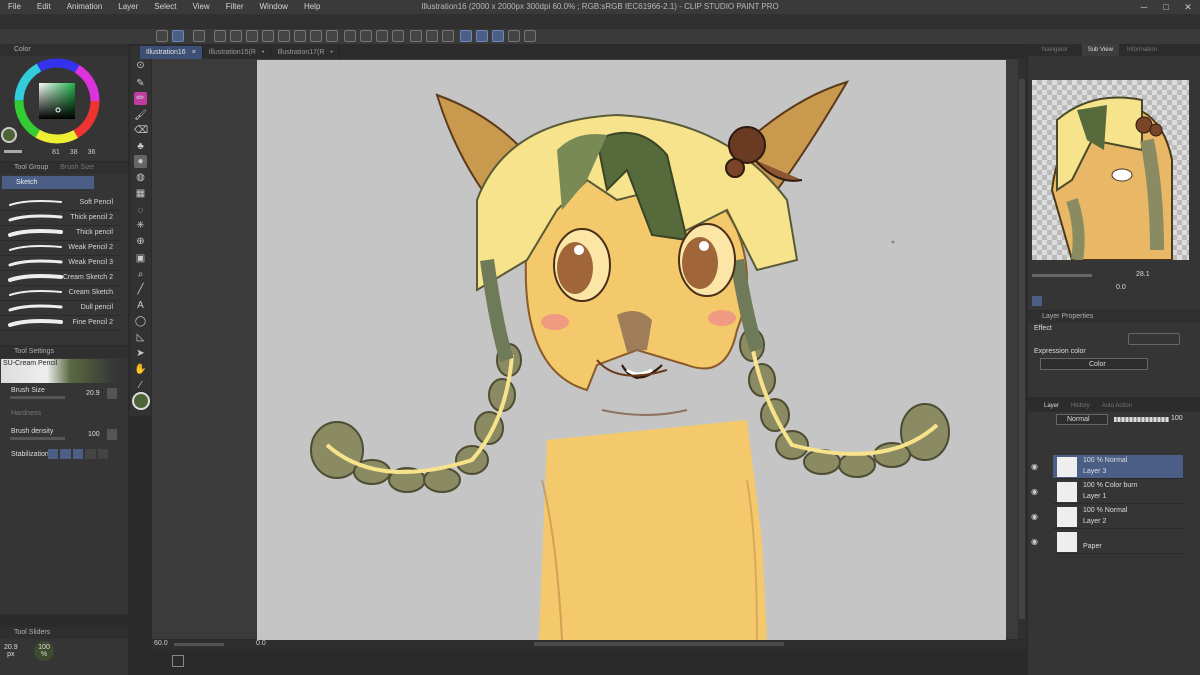 Image resolution: width=1200 pixels, height=675 pixels. Describe the element at coordinates (482, 36) in the screenshot. I see `snap-grid-icon` at that location.